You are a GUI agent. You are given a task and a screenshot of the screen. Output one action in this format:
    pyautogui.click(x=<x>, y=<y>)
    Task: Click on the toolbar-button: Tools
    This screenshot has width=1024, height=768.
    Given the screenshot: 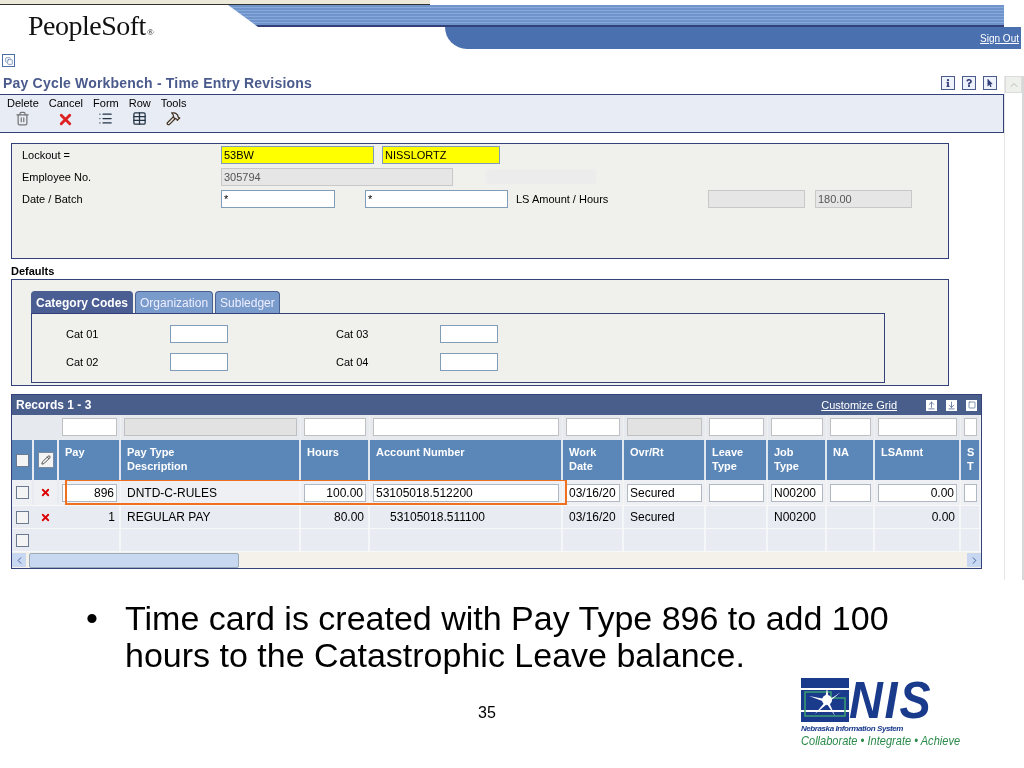 What is the action you would take?
    pyautogui.click(x=173, y=113)
    